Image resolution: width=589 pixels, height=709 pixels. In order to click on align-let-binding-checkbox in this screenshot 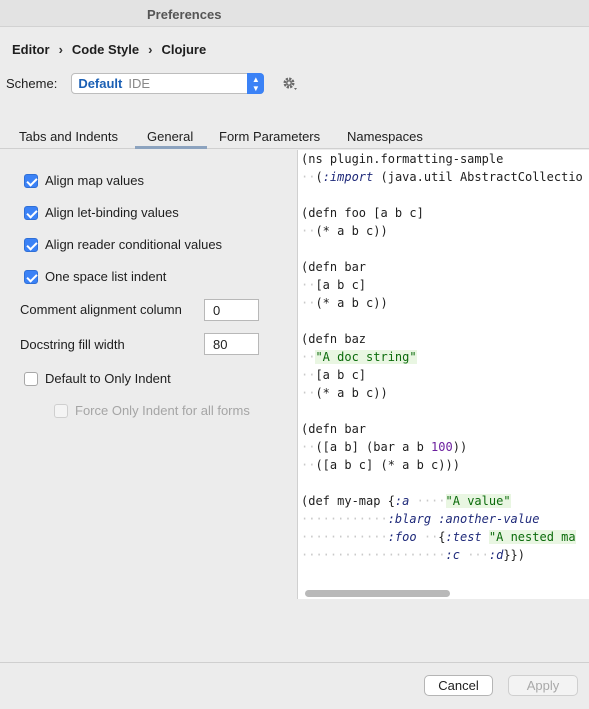, I will do `click(31, 212)`.